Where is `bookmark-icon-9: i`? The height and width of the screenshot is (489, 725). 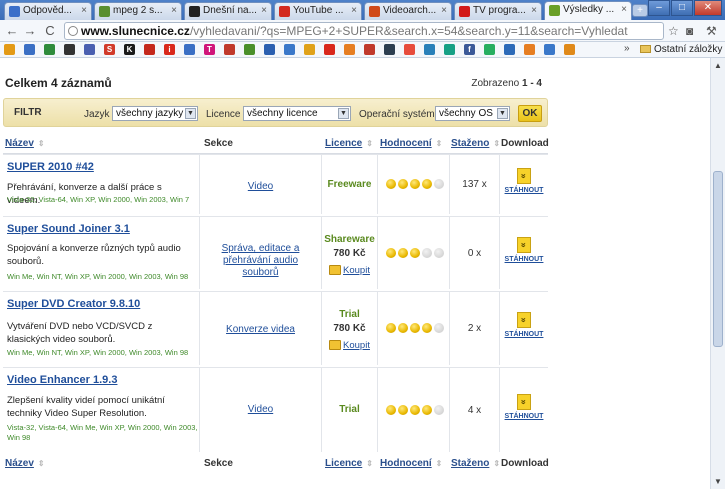 bookmark-icon-9: i is located at coordinates (169, 49).